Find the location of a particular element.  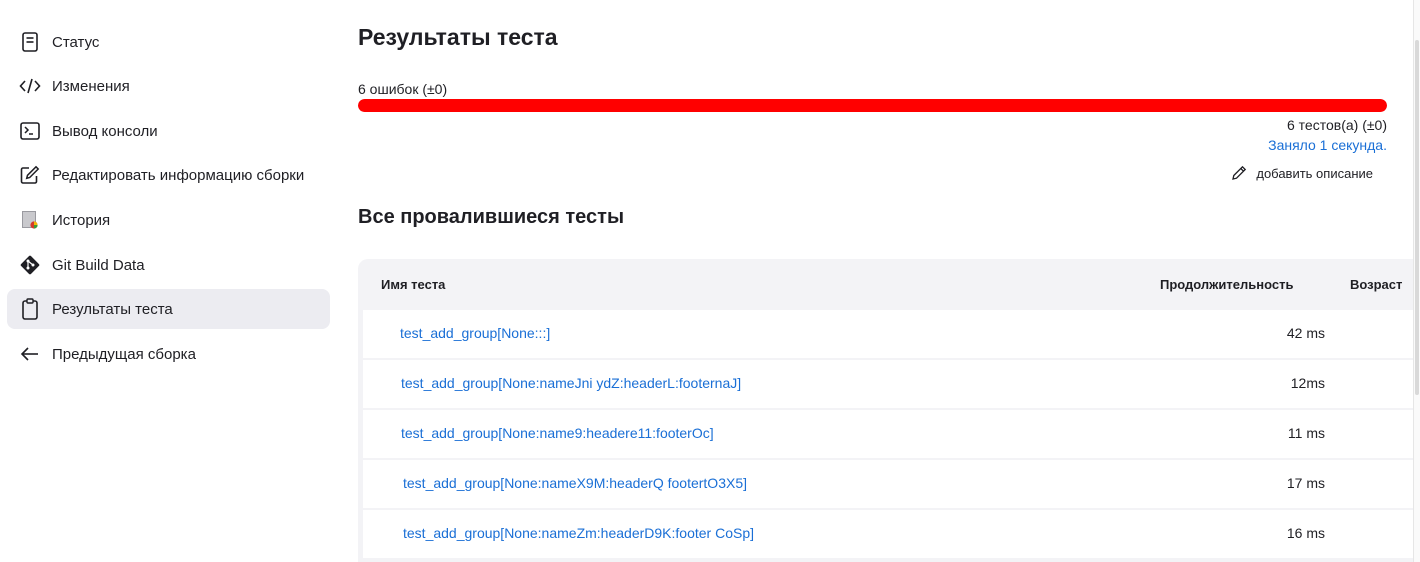

duration-link: Заняло 1 секунда. is located at coordinates (1327, 145).